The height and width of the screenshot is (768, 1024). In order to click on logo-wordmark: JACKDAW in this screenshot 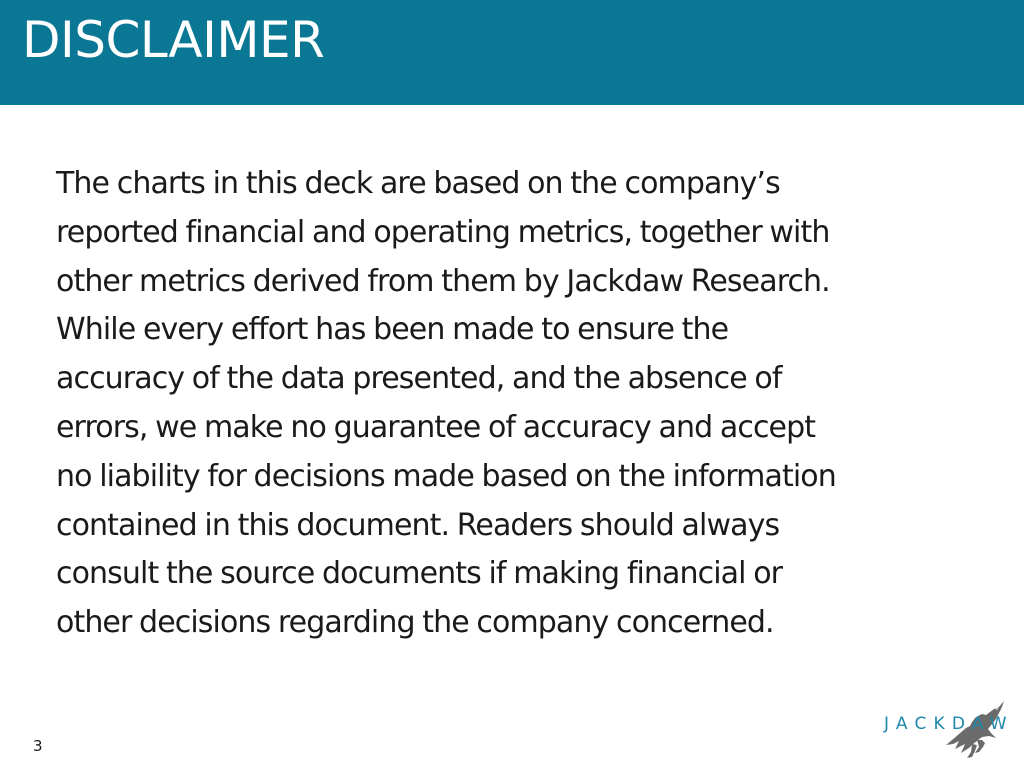, I will do `click(949, 724)`.